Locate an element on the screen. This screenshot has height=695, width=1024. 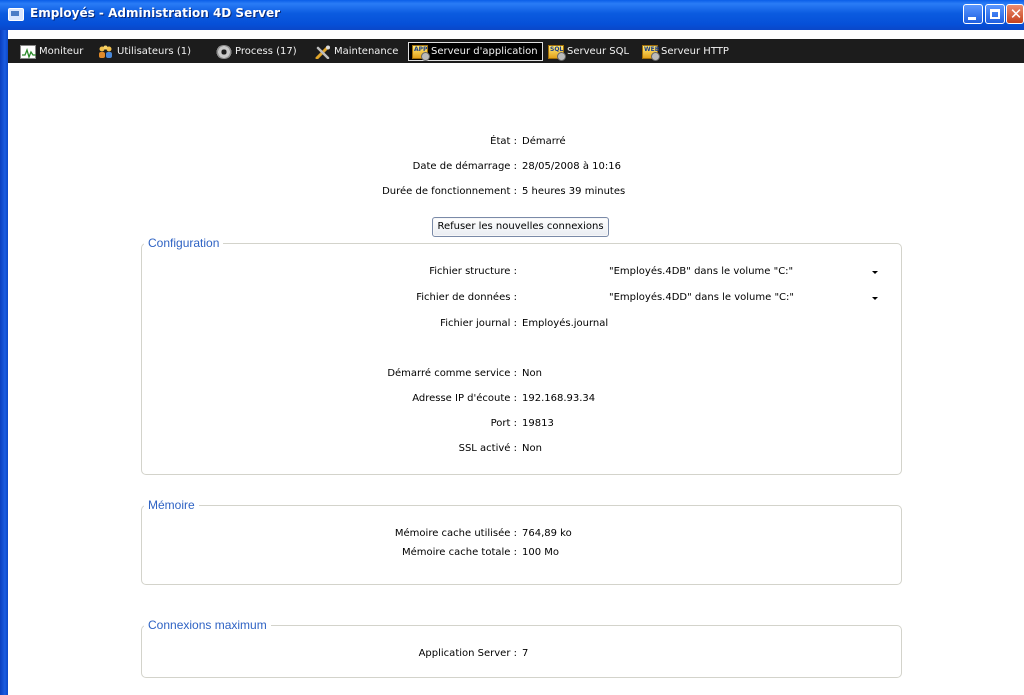
tab-label: Utilisateurs (1) is located at coordinates (154, 51).